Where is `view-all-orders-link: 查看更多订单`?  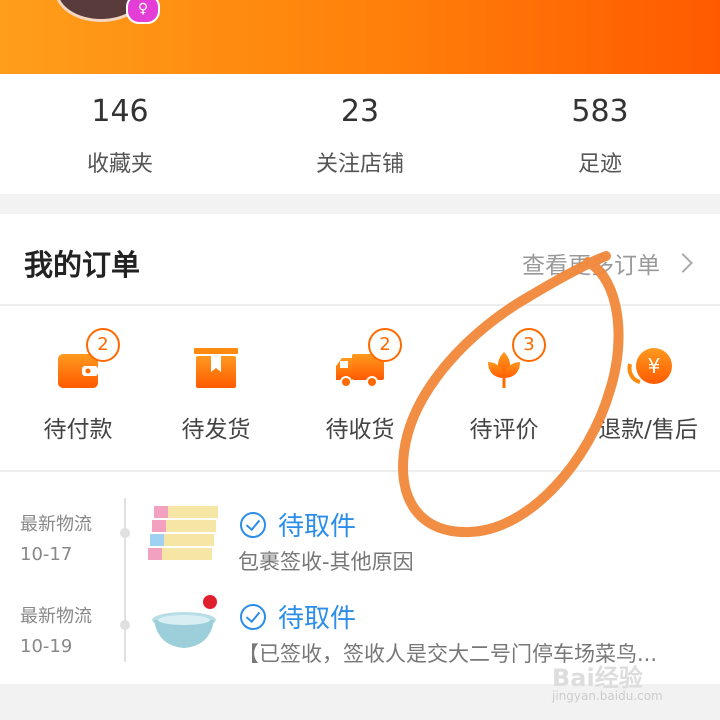
view-all-orders-link: 查看更多订单 is located at coordinates (607, 263).